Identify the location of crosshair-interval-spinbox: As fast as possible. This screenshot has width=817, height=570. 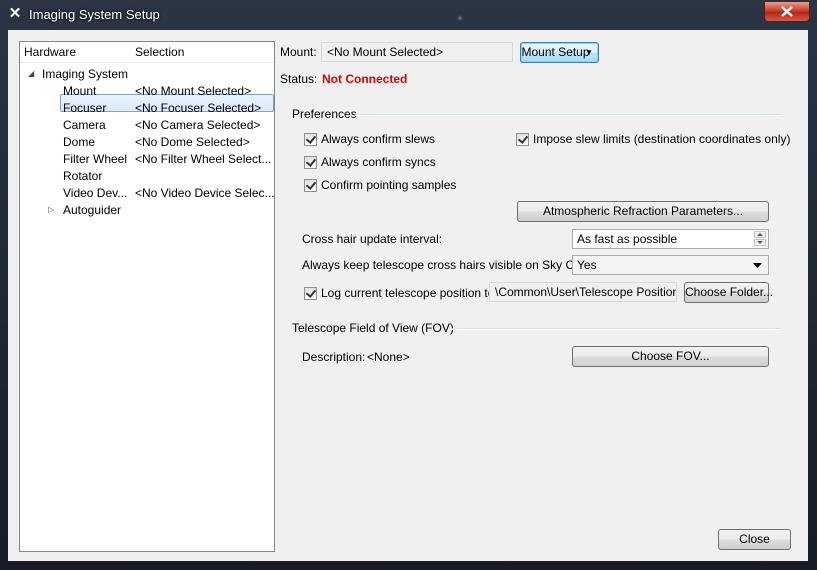
(670, 239).